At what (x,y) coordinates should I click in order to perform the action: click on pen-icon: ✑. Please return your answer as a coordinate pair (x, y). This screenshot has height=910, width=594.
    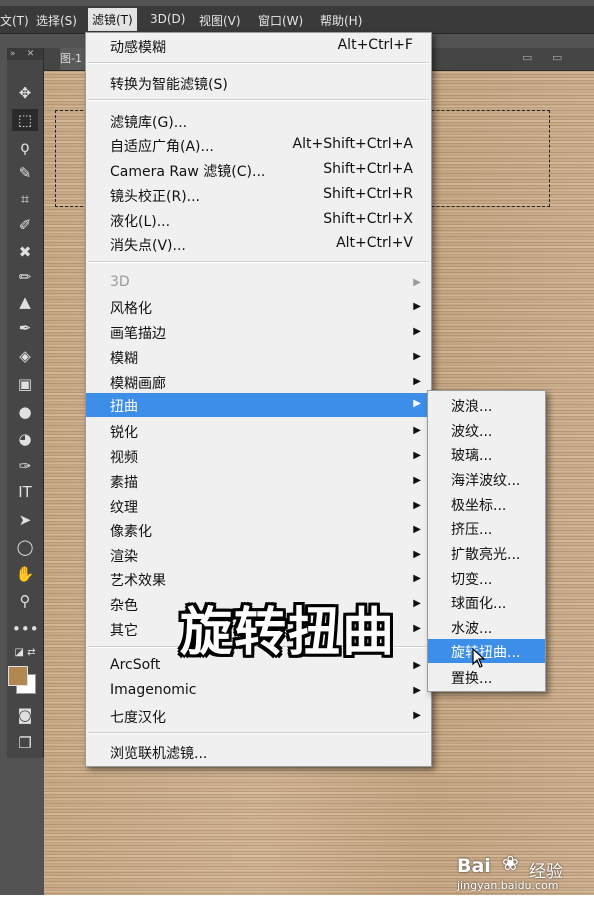
    Looking at the image, I should click on (25, 466).